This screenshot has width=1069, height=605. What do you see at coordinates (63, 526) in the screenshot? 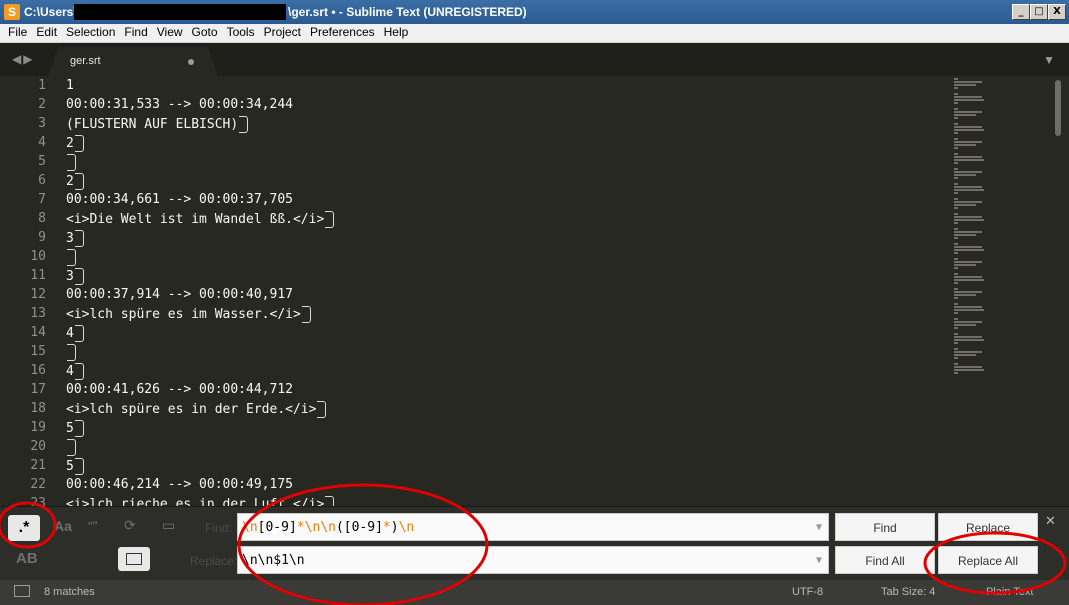
I see `case-sensitive-toggle: Aa` at bounding box center [63, 526].